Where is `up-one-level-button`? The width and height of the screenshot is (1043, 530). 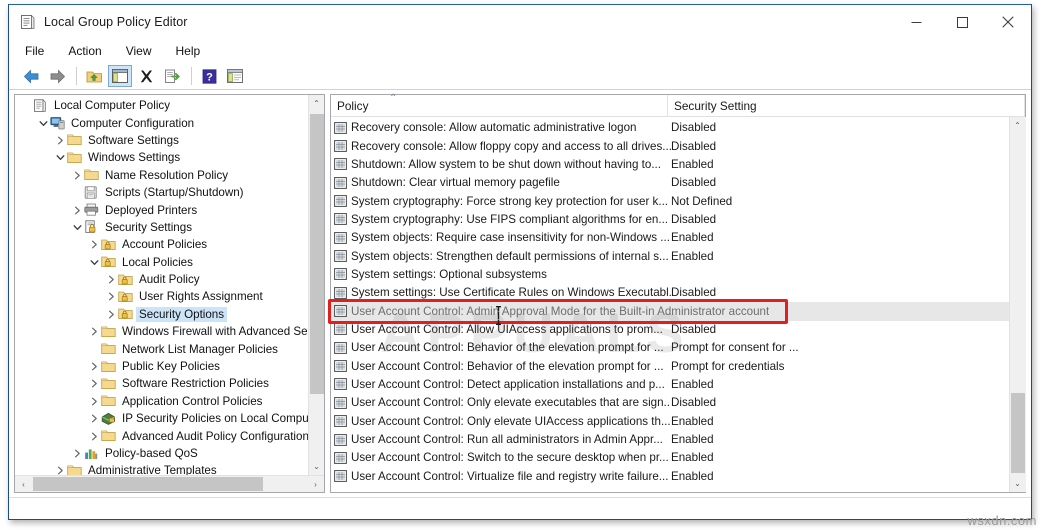
up-one-level-button is located at coordinates (94, 76).